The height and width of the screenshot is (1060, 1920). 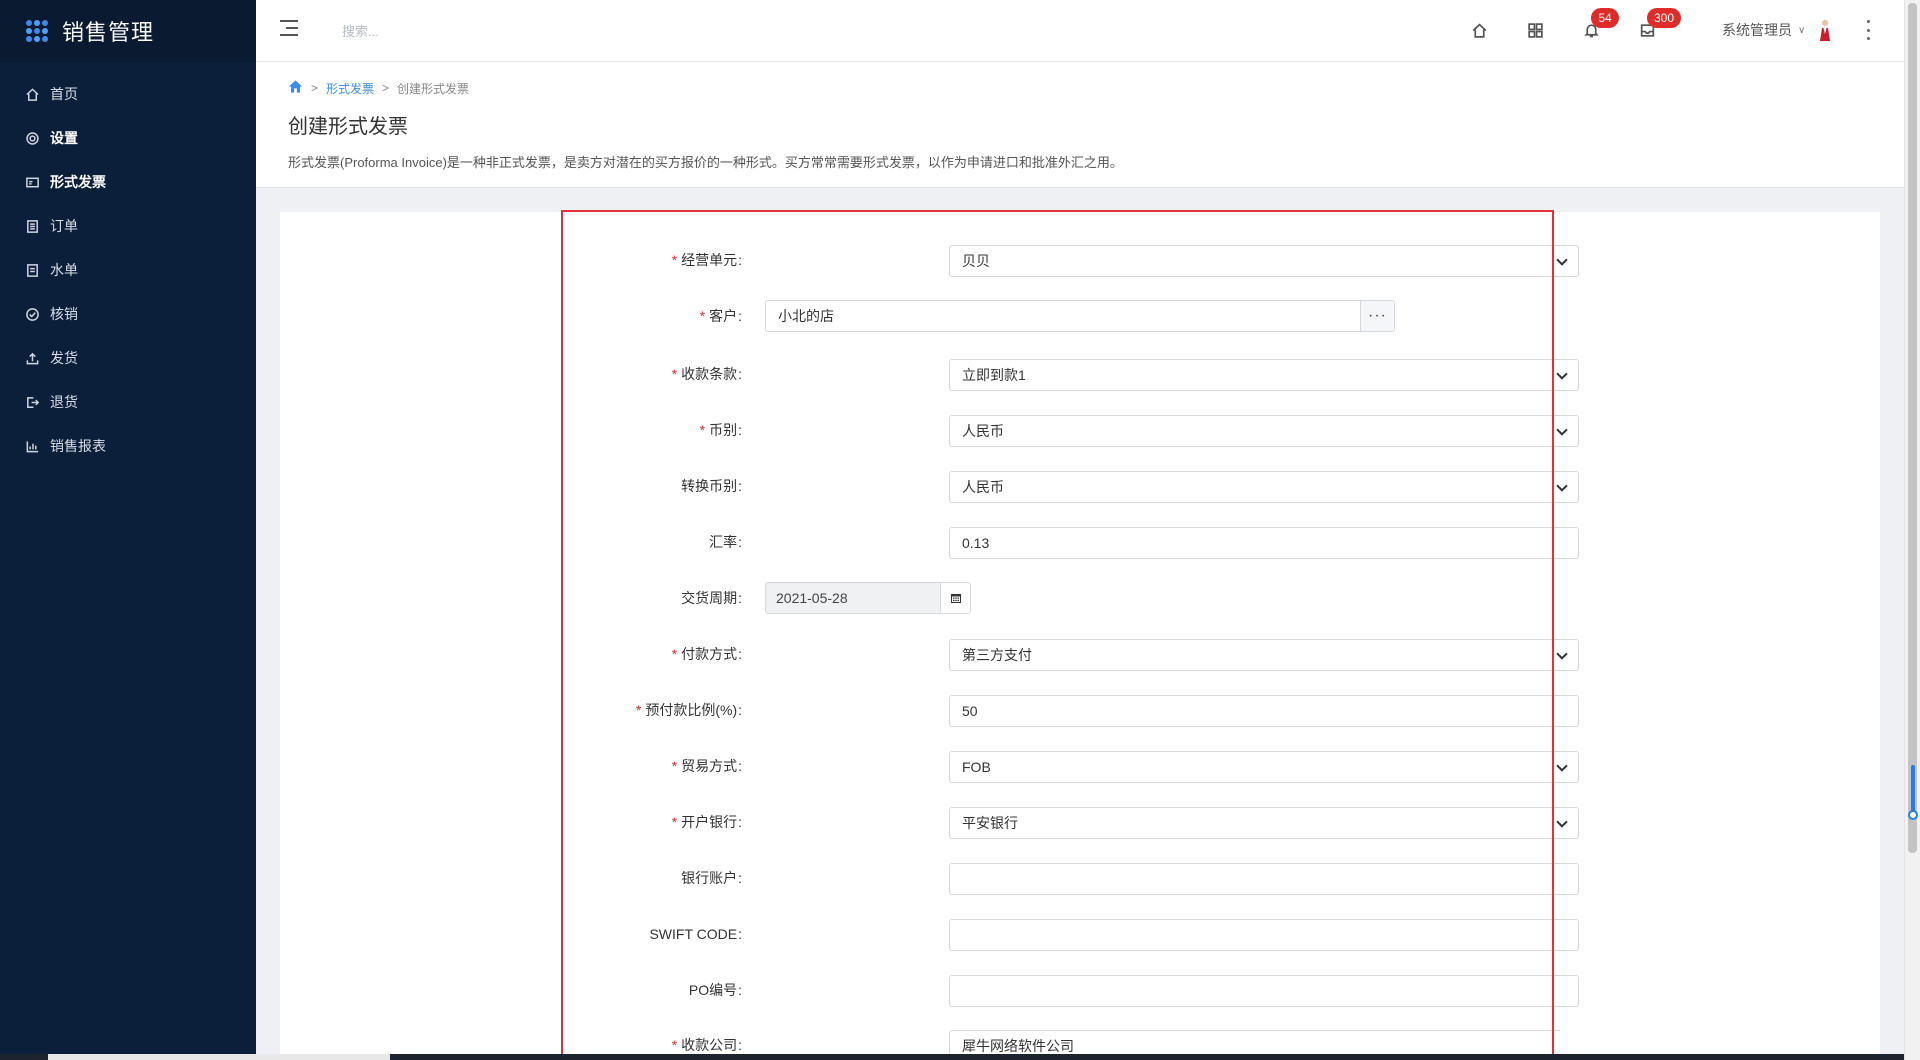 I want to click on form-row-convert-currency: 转换币别: 人民币, so click(x=1069, y=486).